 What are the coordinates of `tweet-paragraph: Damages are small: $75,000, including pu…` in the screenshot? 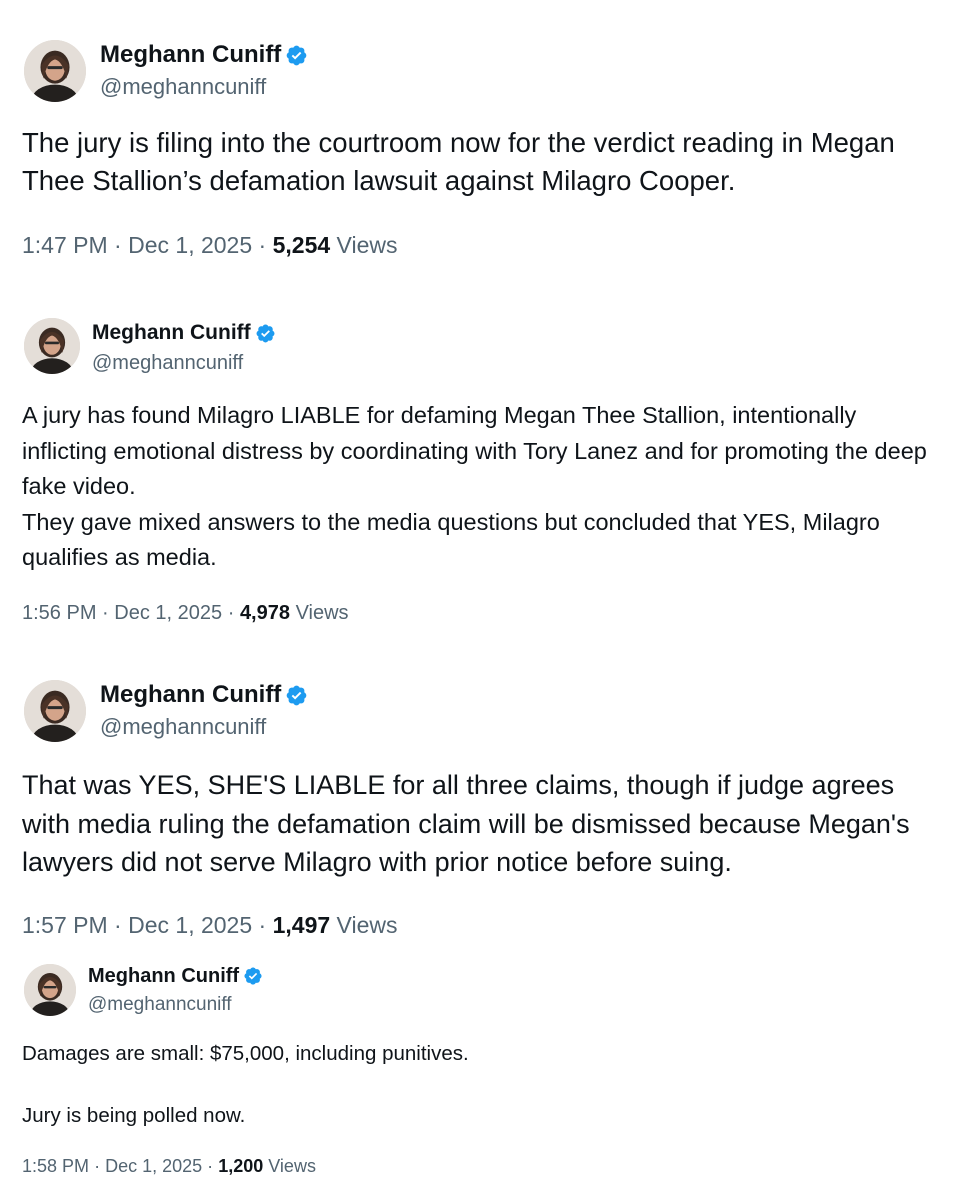 It's located at (245, 1053).